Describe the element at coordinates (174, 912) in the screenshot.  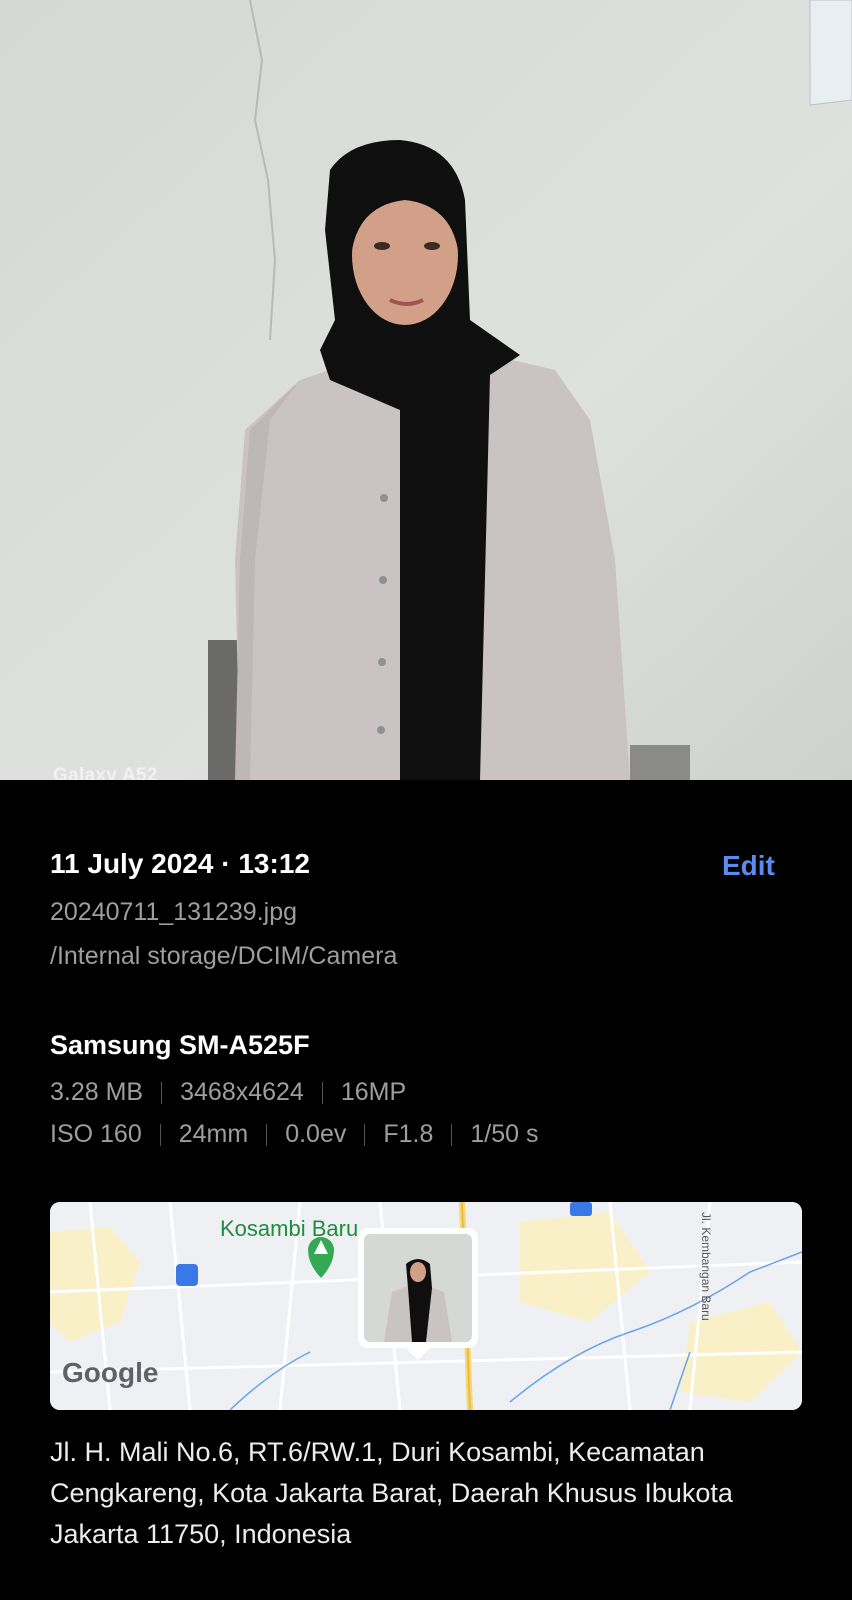
I see `file-name: 20240711_131239.jpg` at that location.